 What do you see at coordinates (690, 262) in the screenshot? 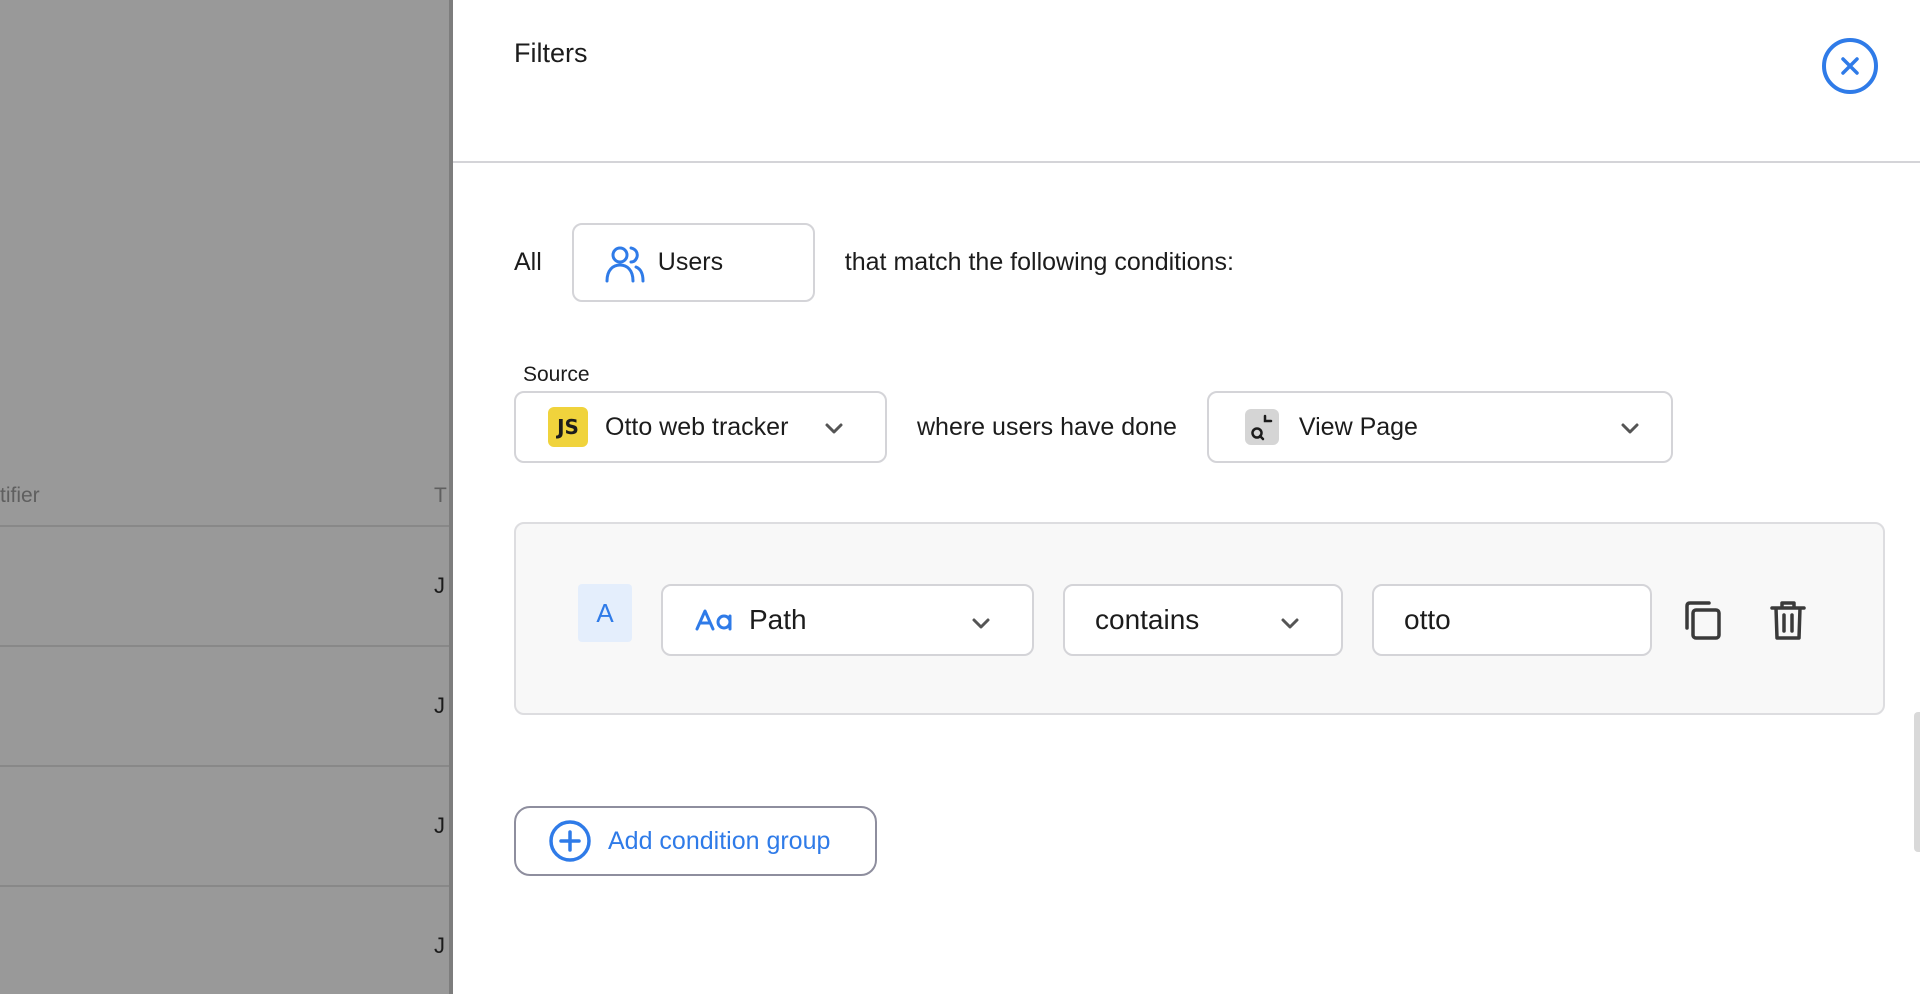
I see `entity-label: Users` at bounding box center [690, 262].